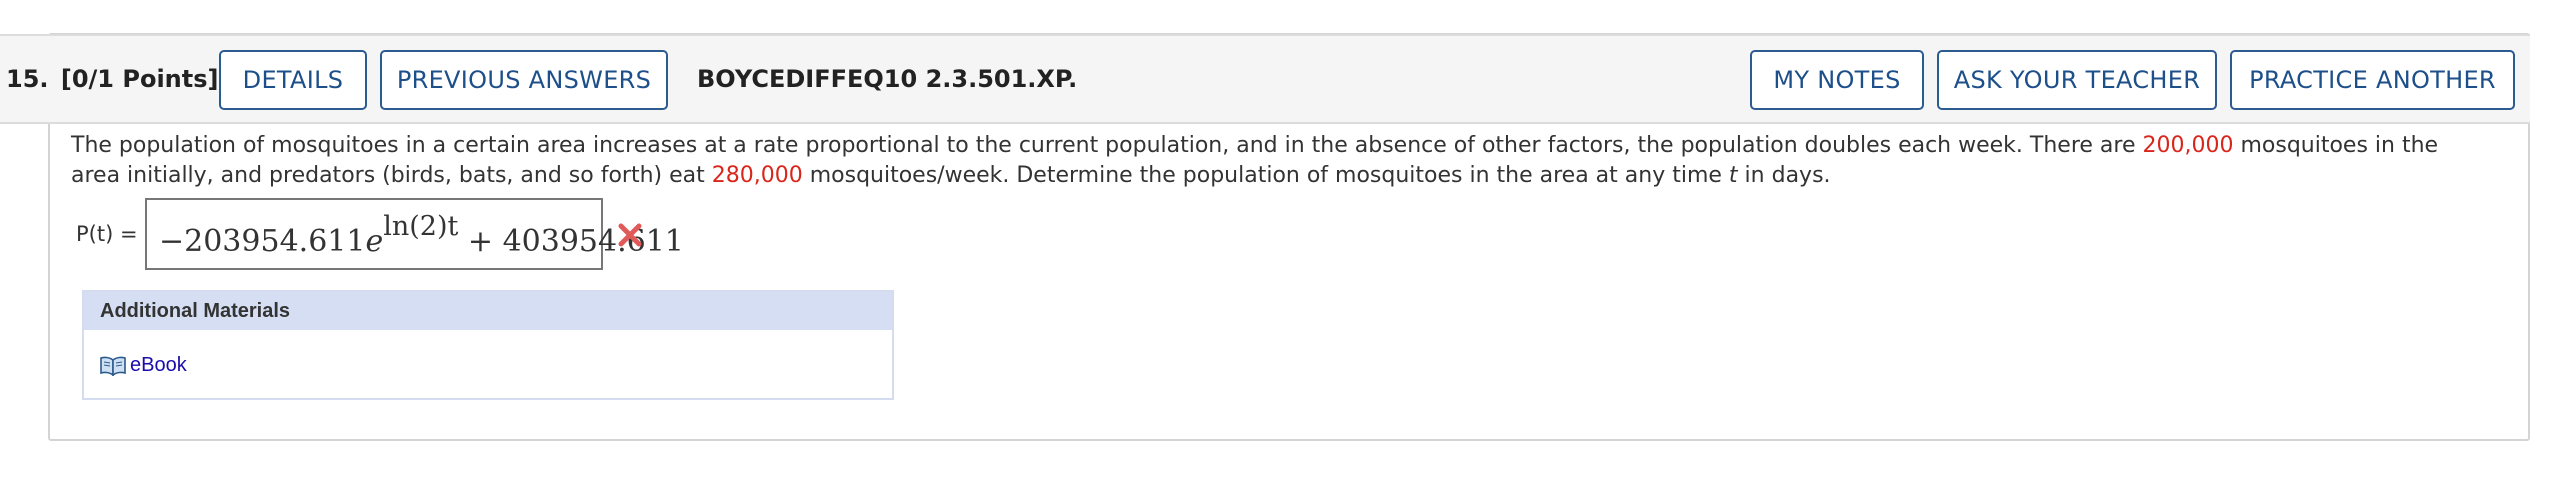  I want to click on question-id: BOYCEDIFFEQ10 2.3.501.XP., so click(887, 79).